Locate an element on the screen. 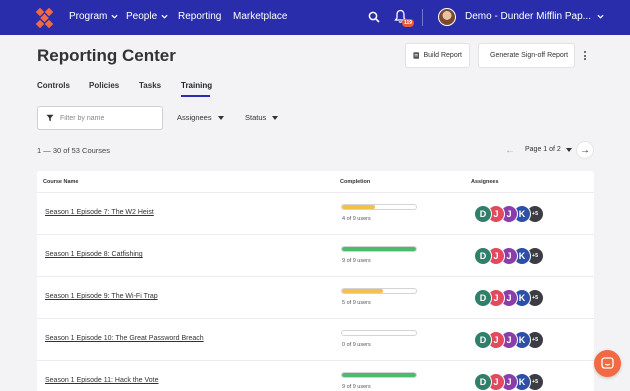  tab-controls: Controls is located at coordinates (53, 85).